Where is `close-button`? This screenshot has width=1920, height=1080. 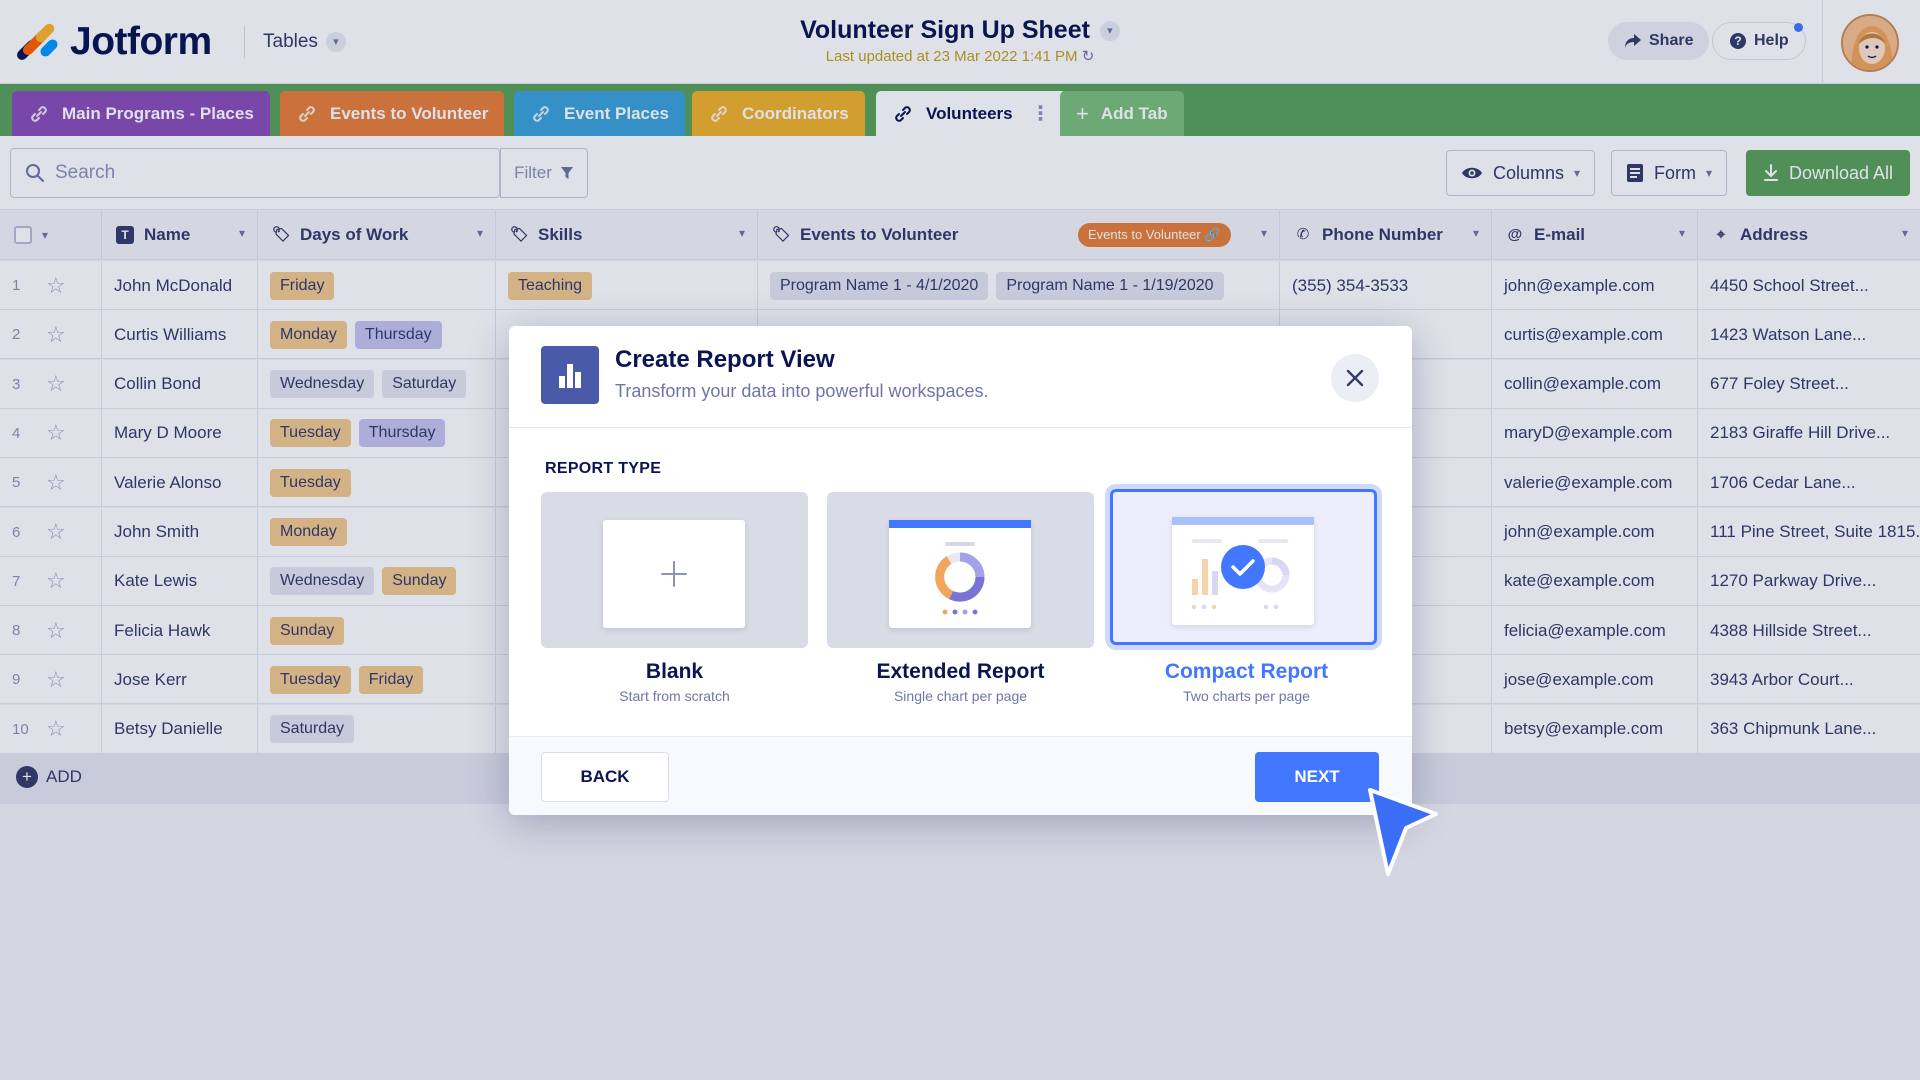
close-button is located at coordinates (1355, 378).